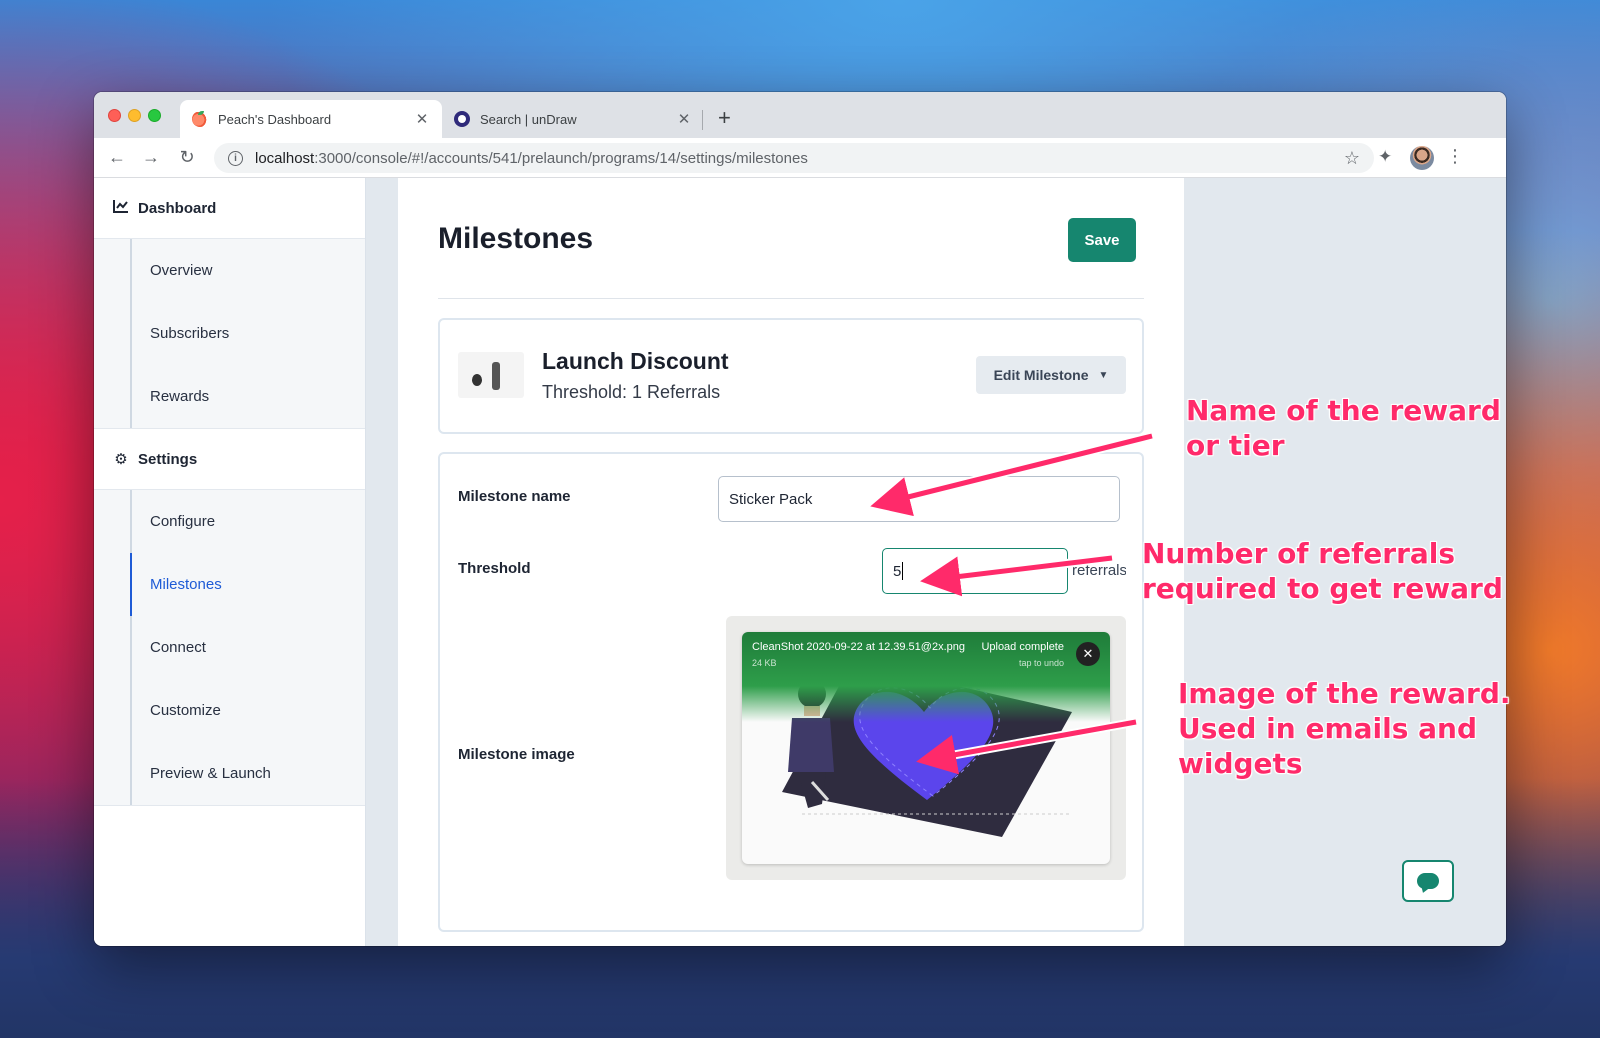 This screenshot has height=1038, width=1600. I want to click on divider, so click(791, 298).